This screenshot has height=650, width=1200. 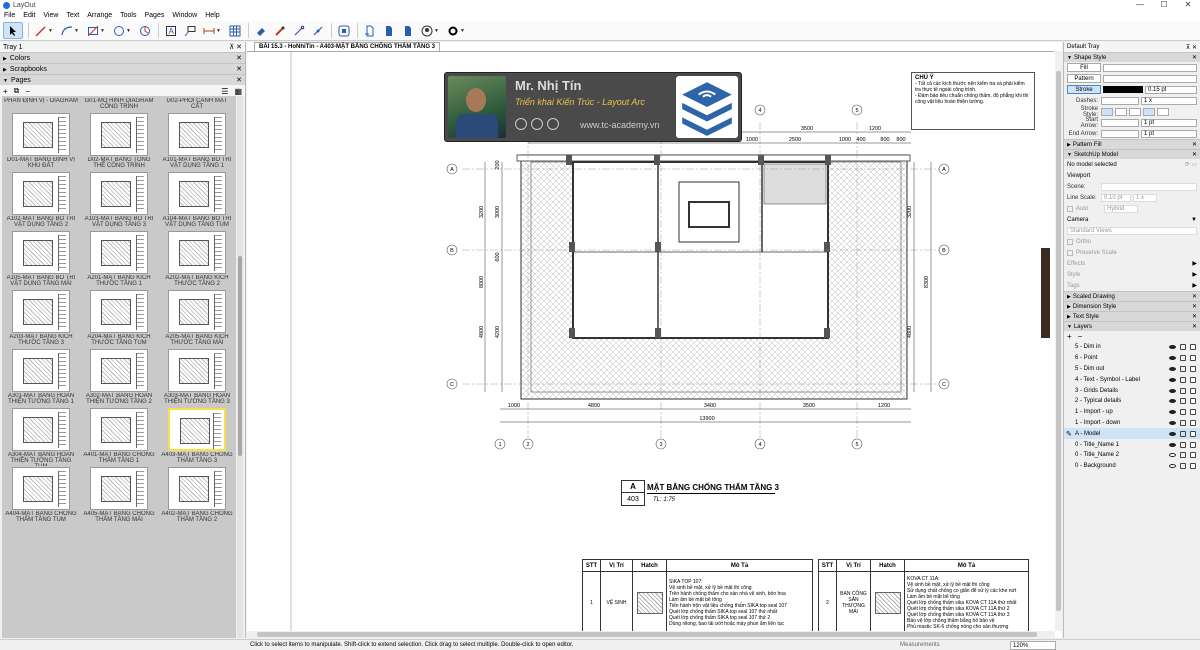 What do you see at coordinates (1080, 336) in the screenshot?
I see `remove-layer-icon: −` at bounding box center [1080, 336].